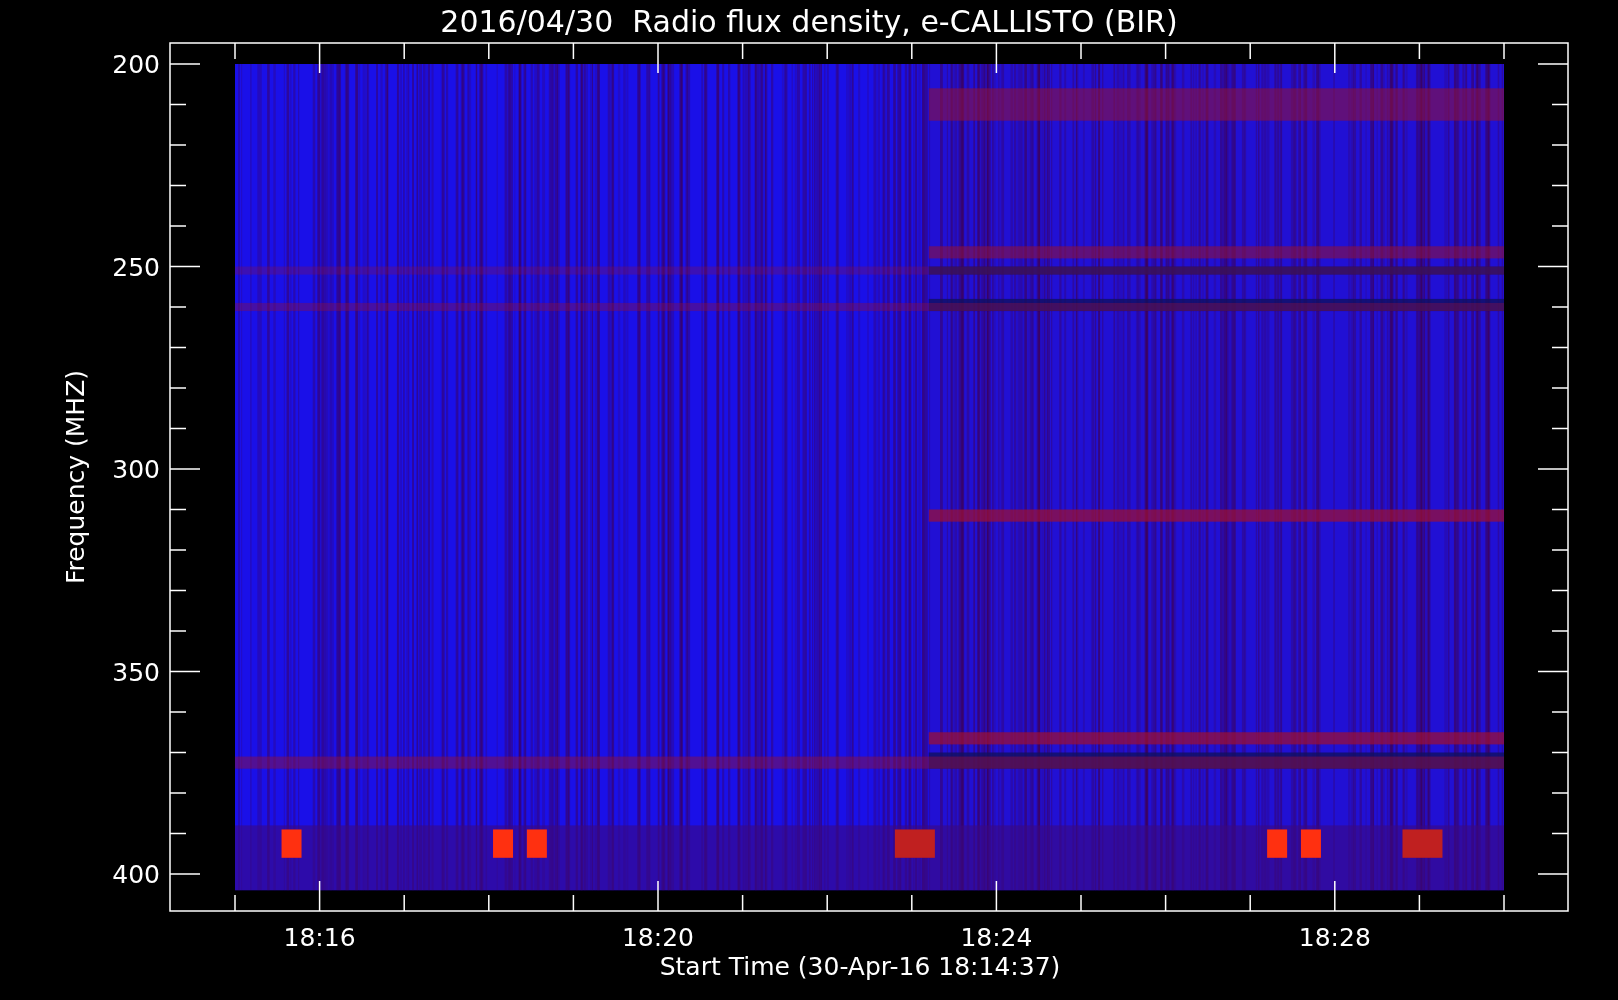 Image resolution: width=1618 pixels, height=1000 pixels. Describe the element at coordinates (1334, 937) in the screenshot. I see `tick-label: 18:28` at that location.